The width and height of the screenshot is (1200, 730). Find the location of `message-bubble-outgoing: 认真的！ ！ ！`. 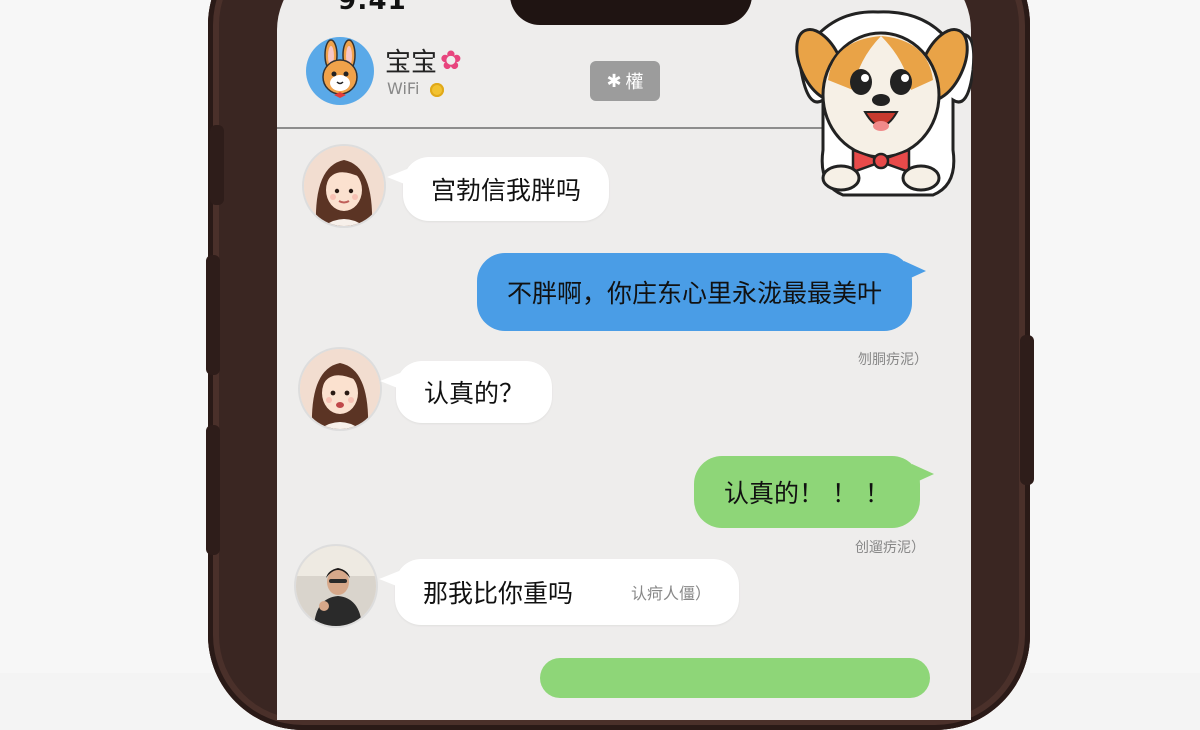

message-bubble-outgoing: 认真的！ ！ ！ is located at coordinates (814, 492).